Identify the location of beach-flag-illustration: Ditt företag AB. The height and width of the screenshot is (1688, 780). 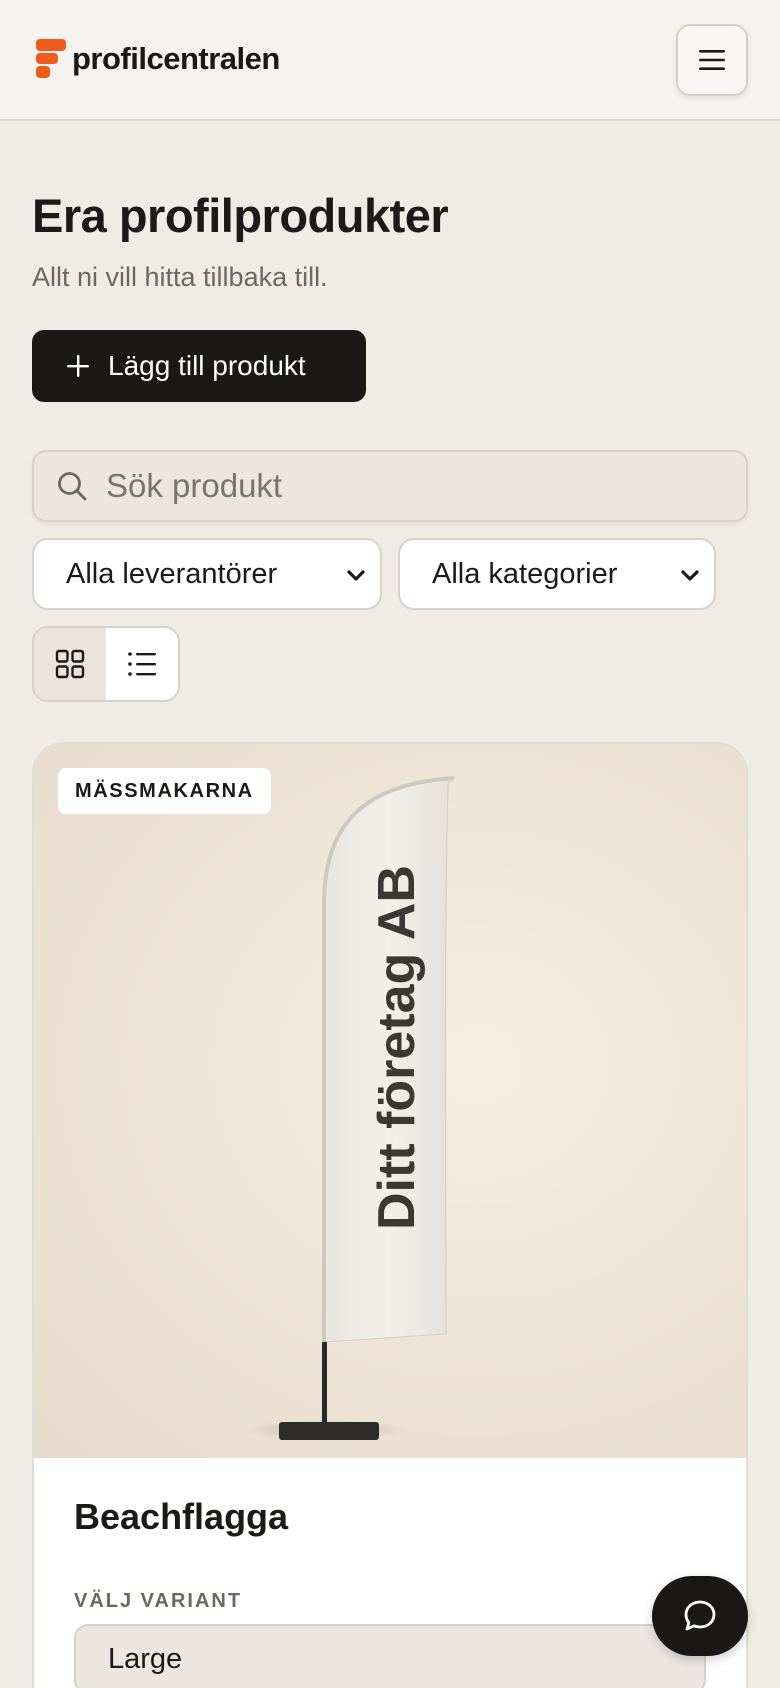
(351, 1108).